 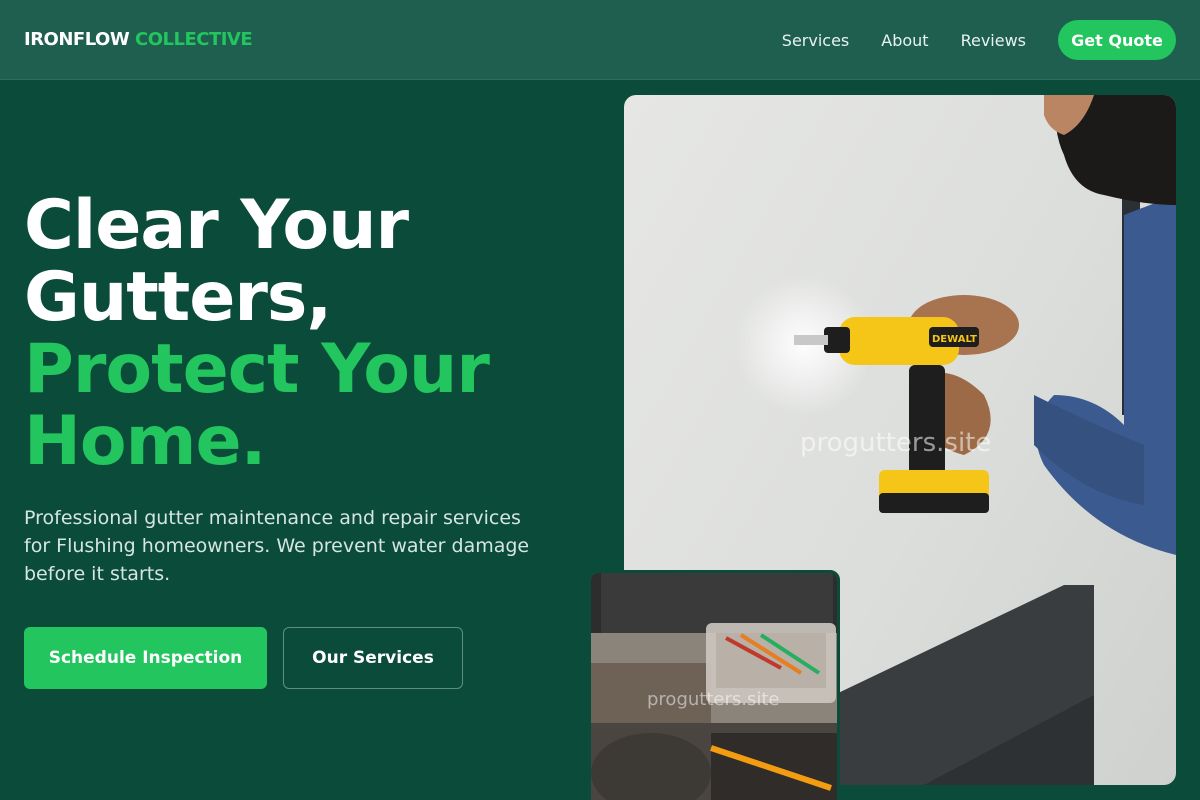 What do you see at coordinates (257, 369) in the screenshot?
I see `headline-line-3: Protect Your` at bounding box center [257, 369].